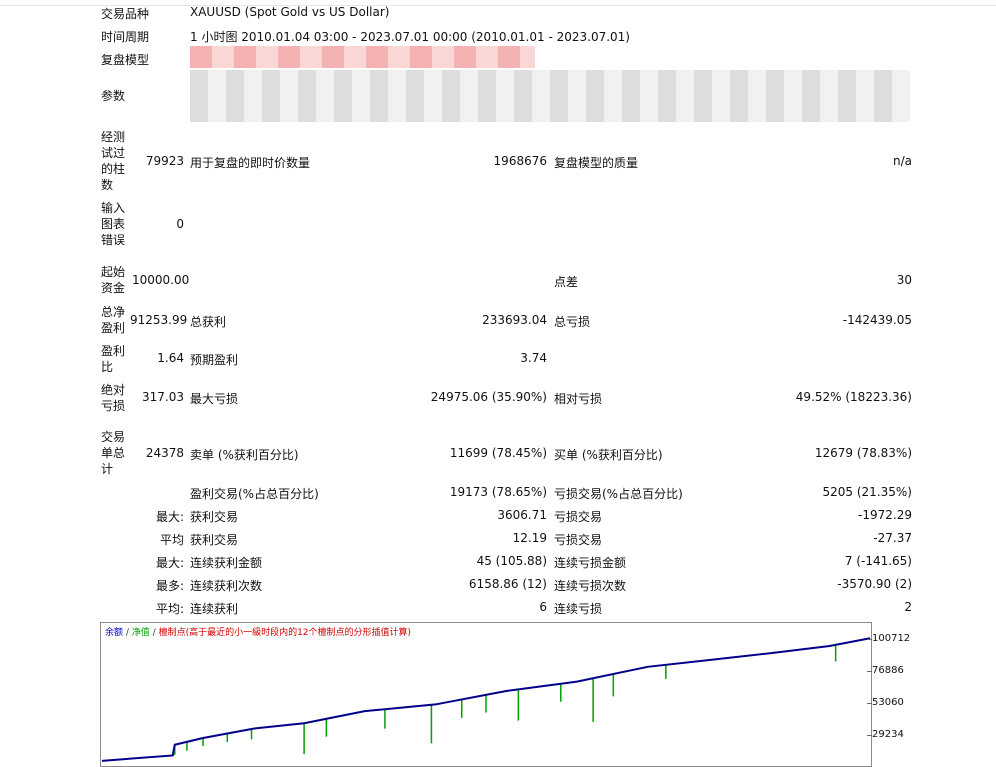 The width and height of the screenshot is (996, 767). Describe the element at coordinates (125, 37) in the screenshot. I see `period-label: 时间周期` at that location.